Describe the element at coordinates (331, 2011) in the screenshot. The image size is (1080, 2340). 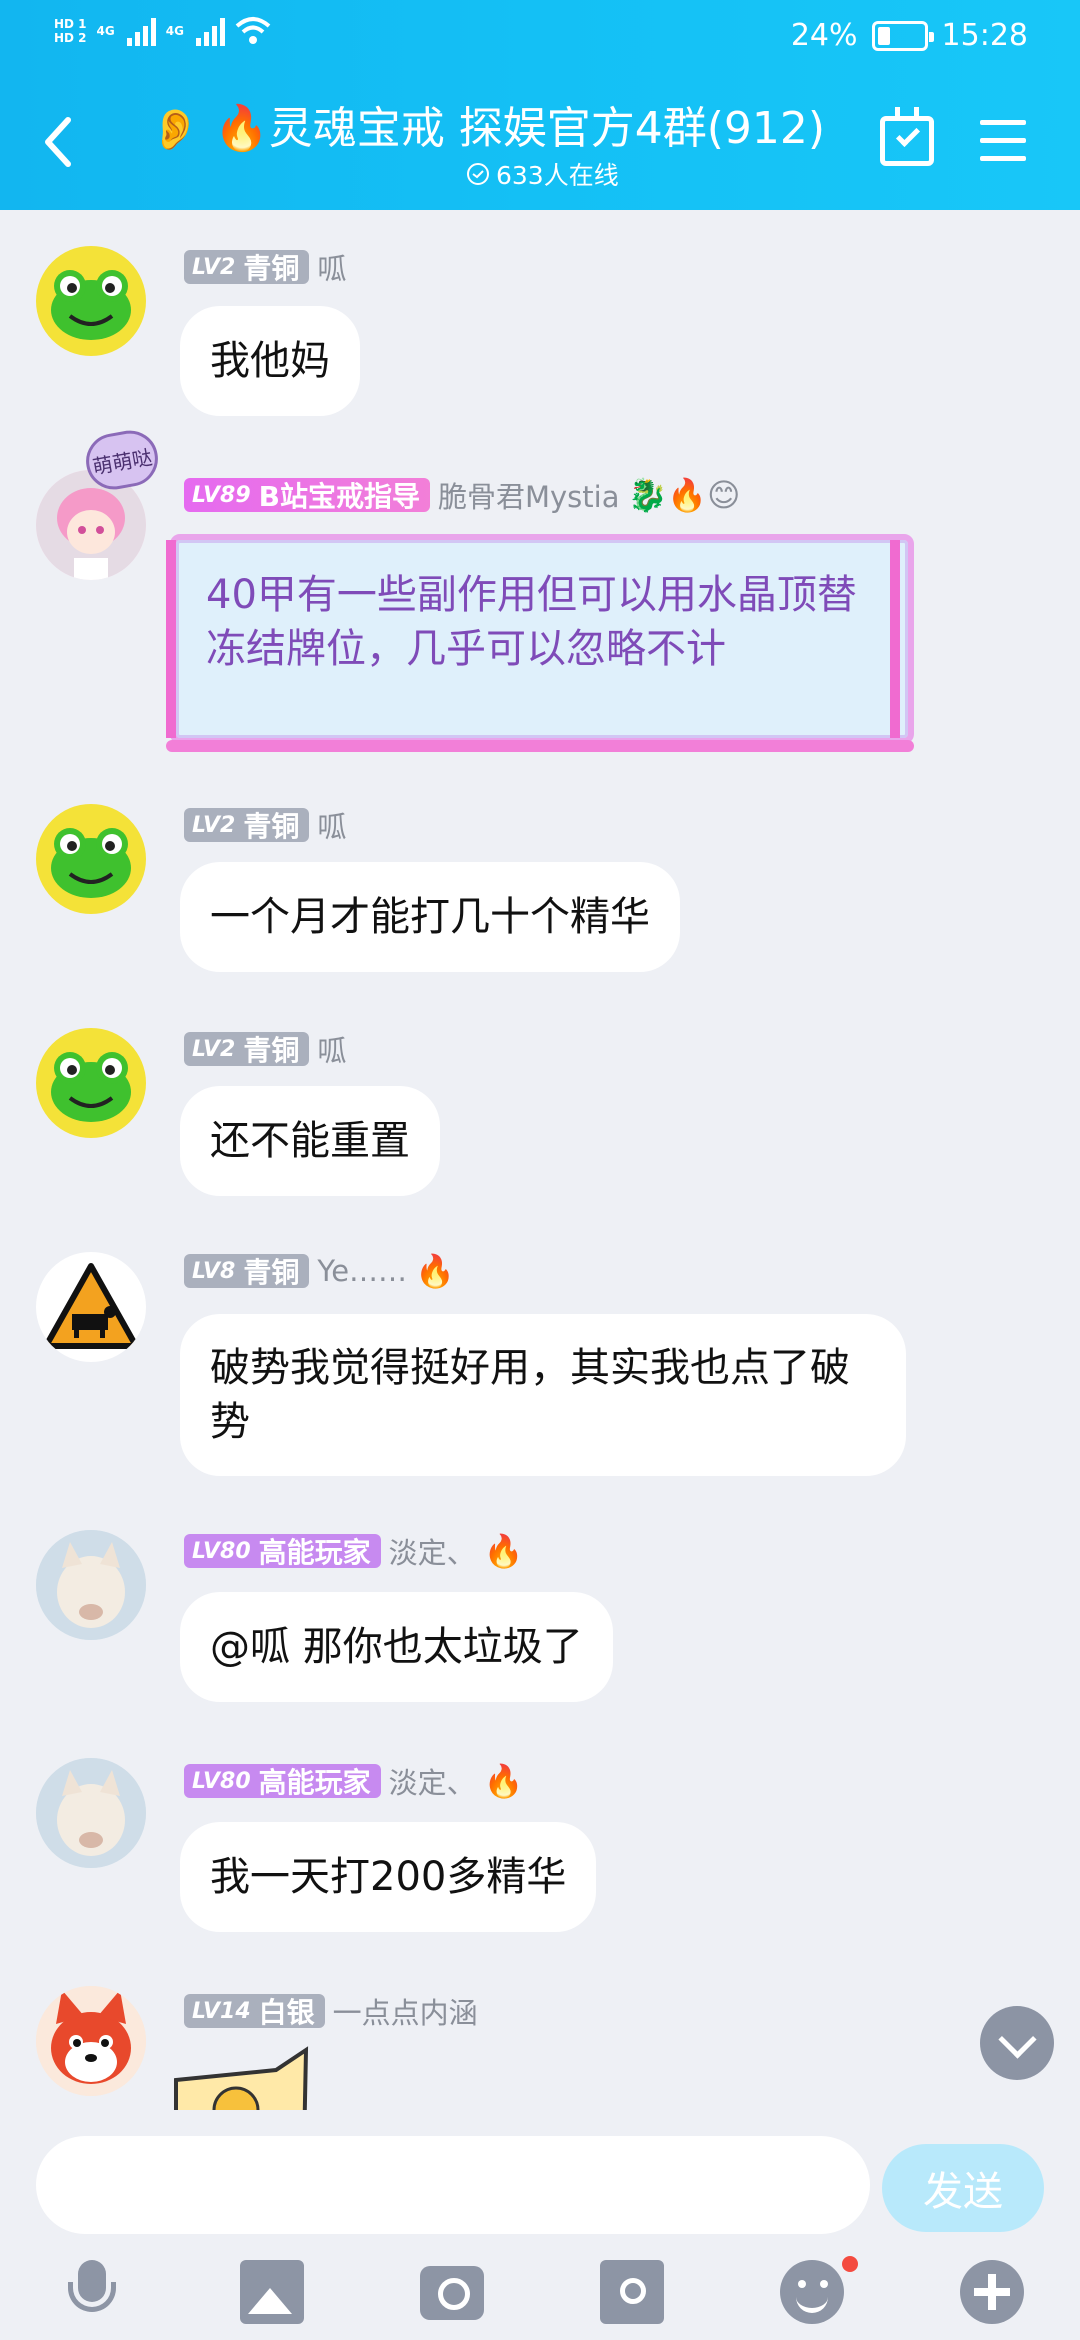
I see `message-meta: LV14 白银 一点点内涵` at that location.